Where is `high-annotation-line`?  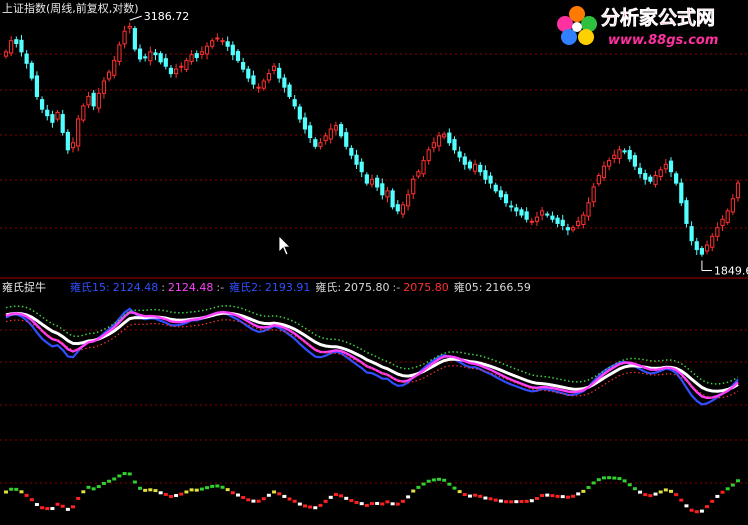
high-annotation-line is located at coordinates (135, 18).